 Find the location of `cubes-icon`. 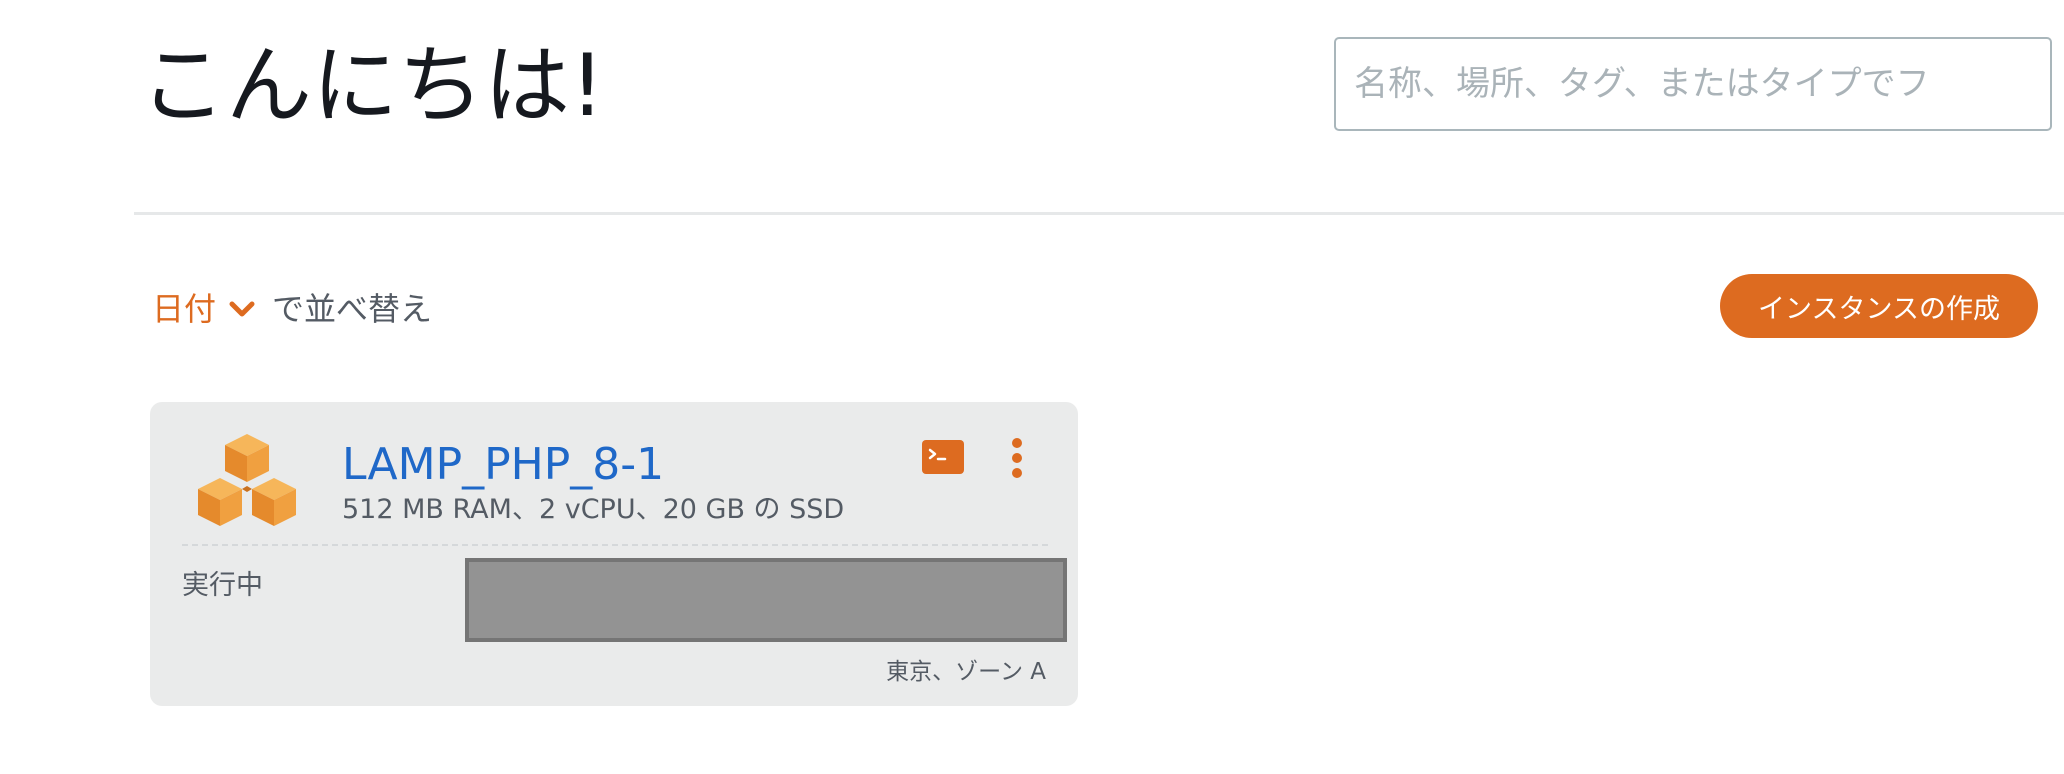

cubes-icon is located at coordinates (247, 480).